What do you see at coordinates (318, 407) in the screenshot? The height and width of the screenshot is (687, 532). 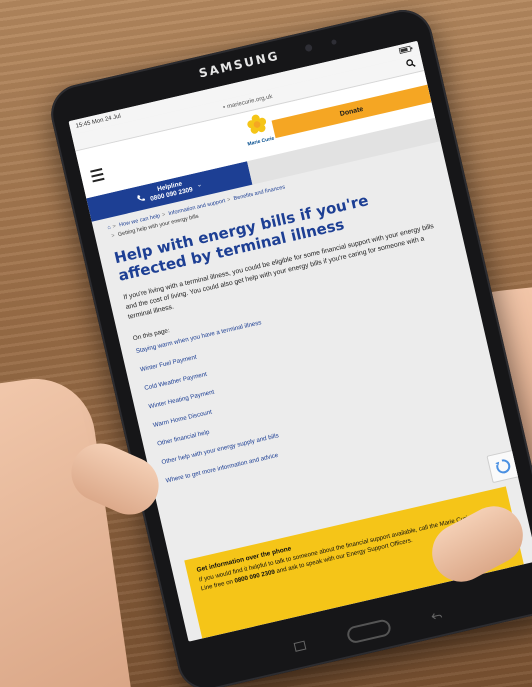 I see `link-other-financial-help: Other financial help` at bounding box center [318, 407].